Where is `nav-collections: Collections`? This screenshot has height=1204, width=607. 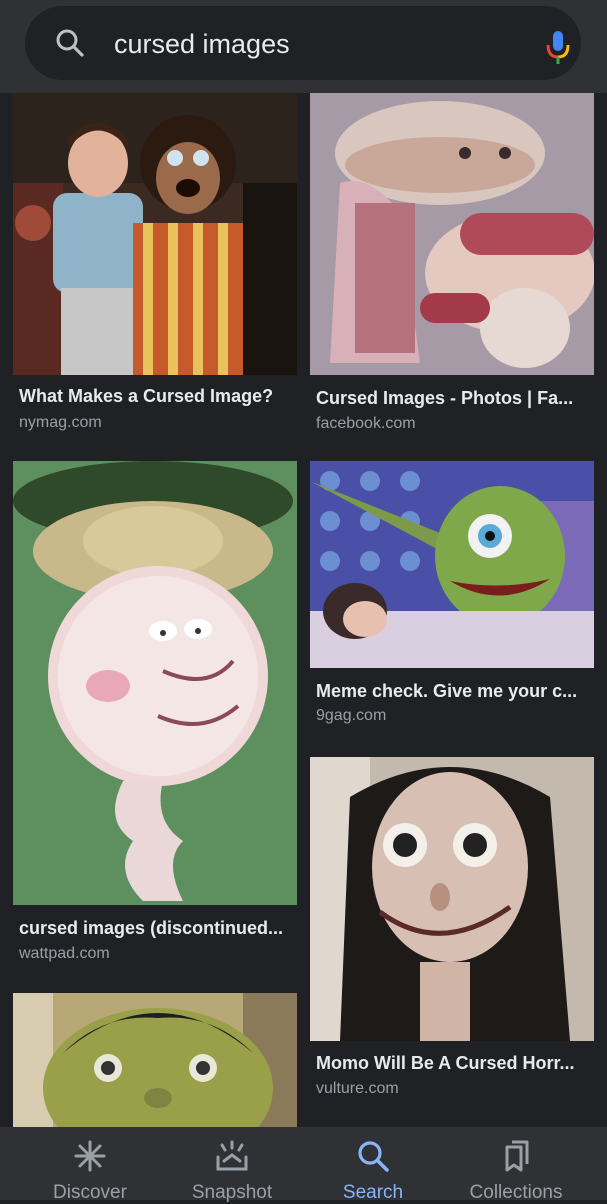 nav-collections: Collections is located at coordinates (516, 1165).